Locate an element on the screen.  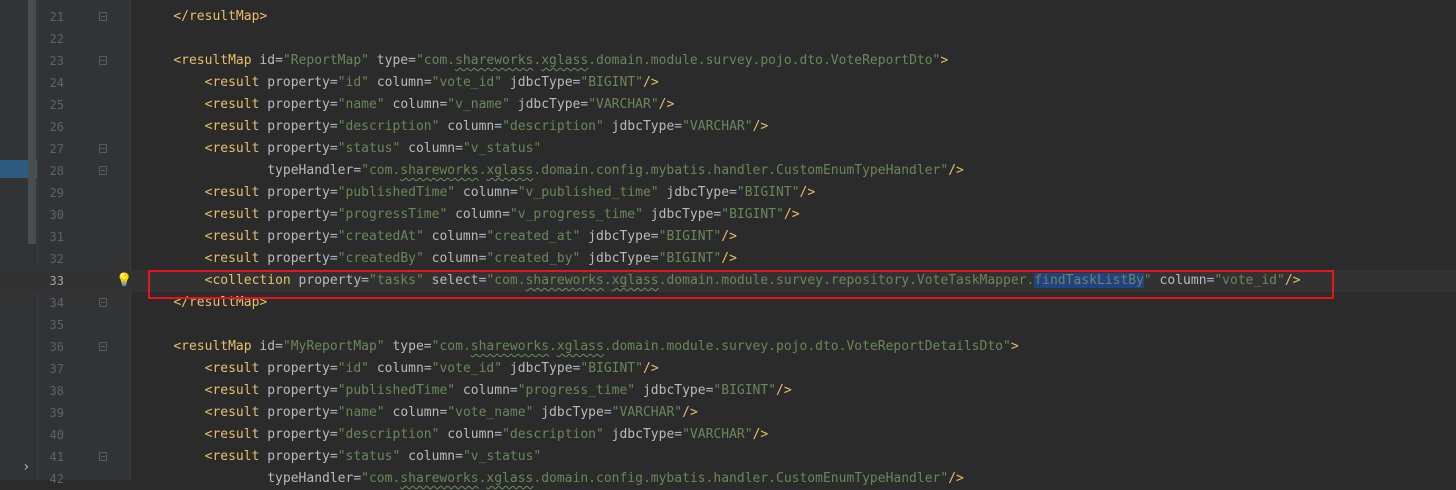
code-token: id is located at coordinates (267, 346).